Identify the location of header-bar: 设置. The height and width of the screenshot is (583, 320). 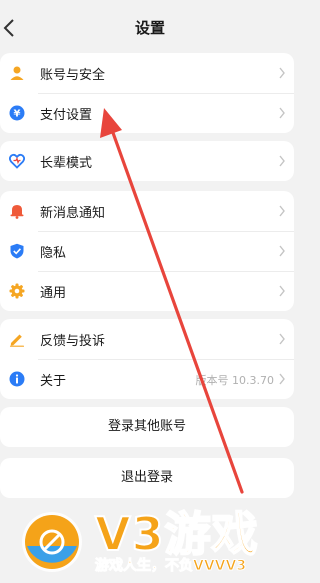
(150, 27).